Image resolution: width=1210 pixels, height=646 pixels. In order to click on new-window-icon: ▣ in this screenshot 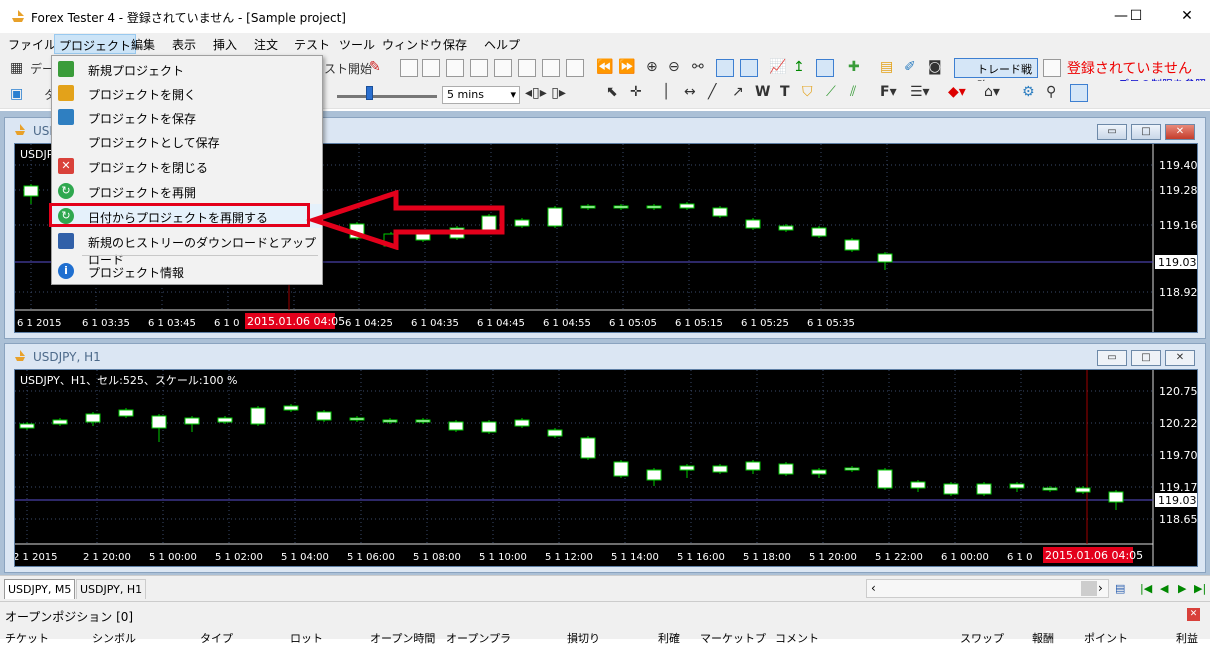, I will do `click(16, 94)`.